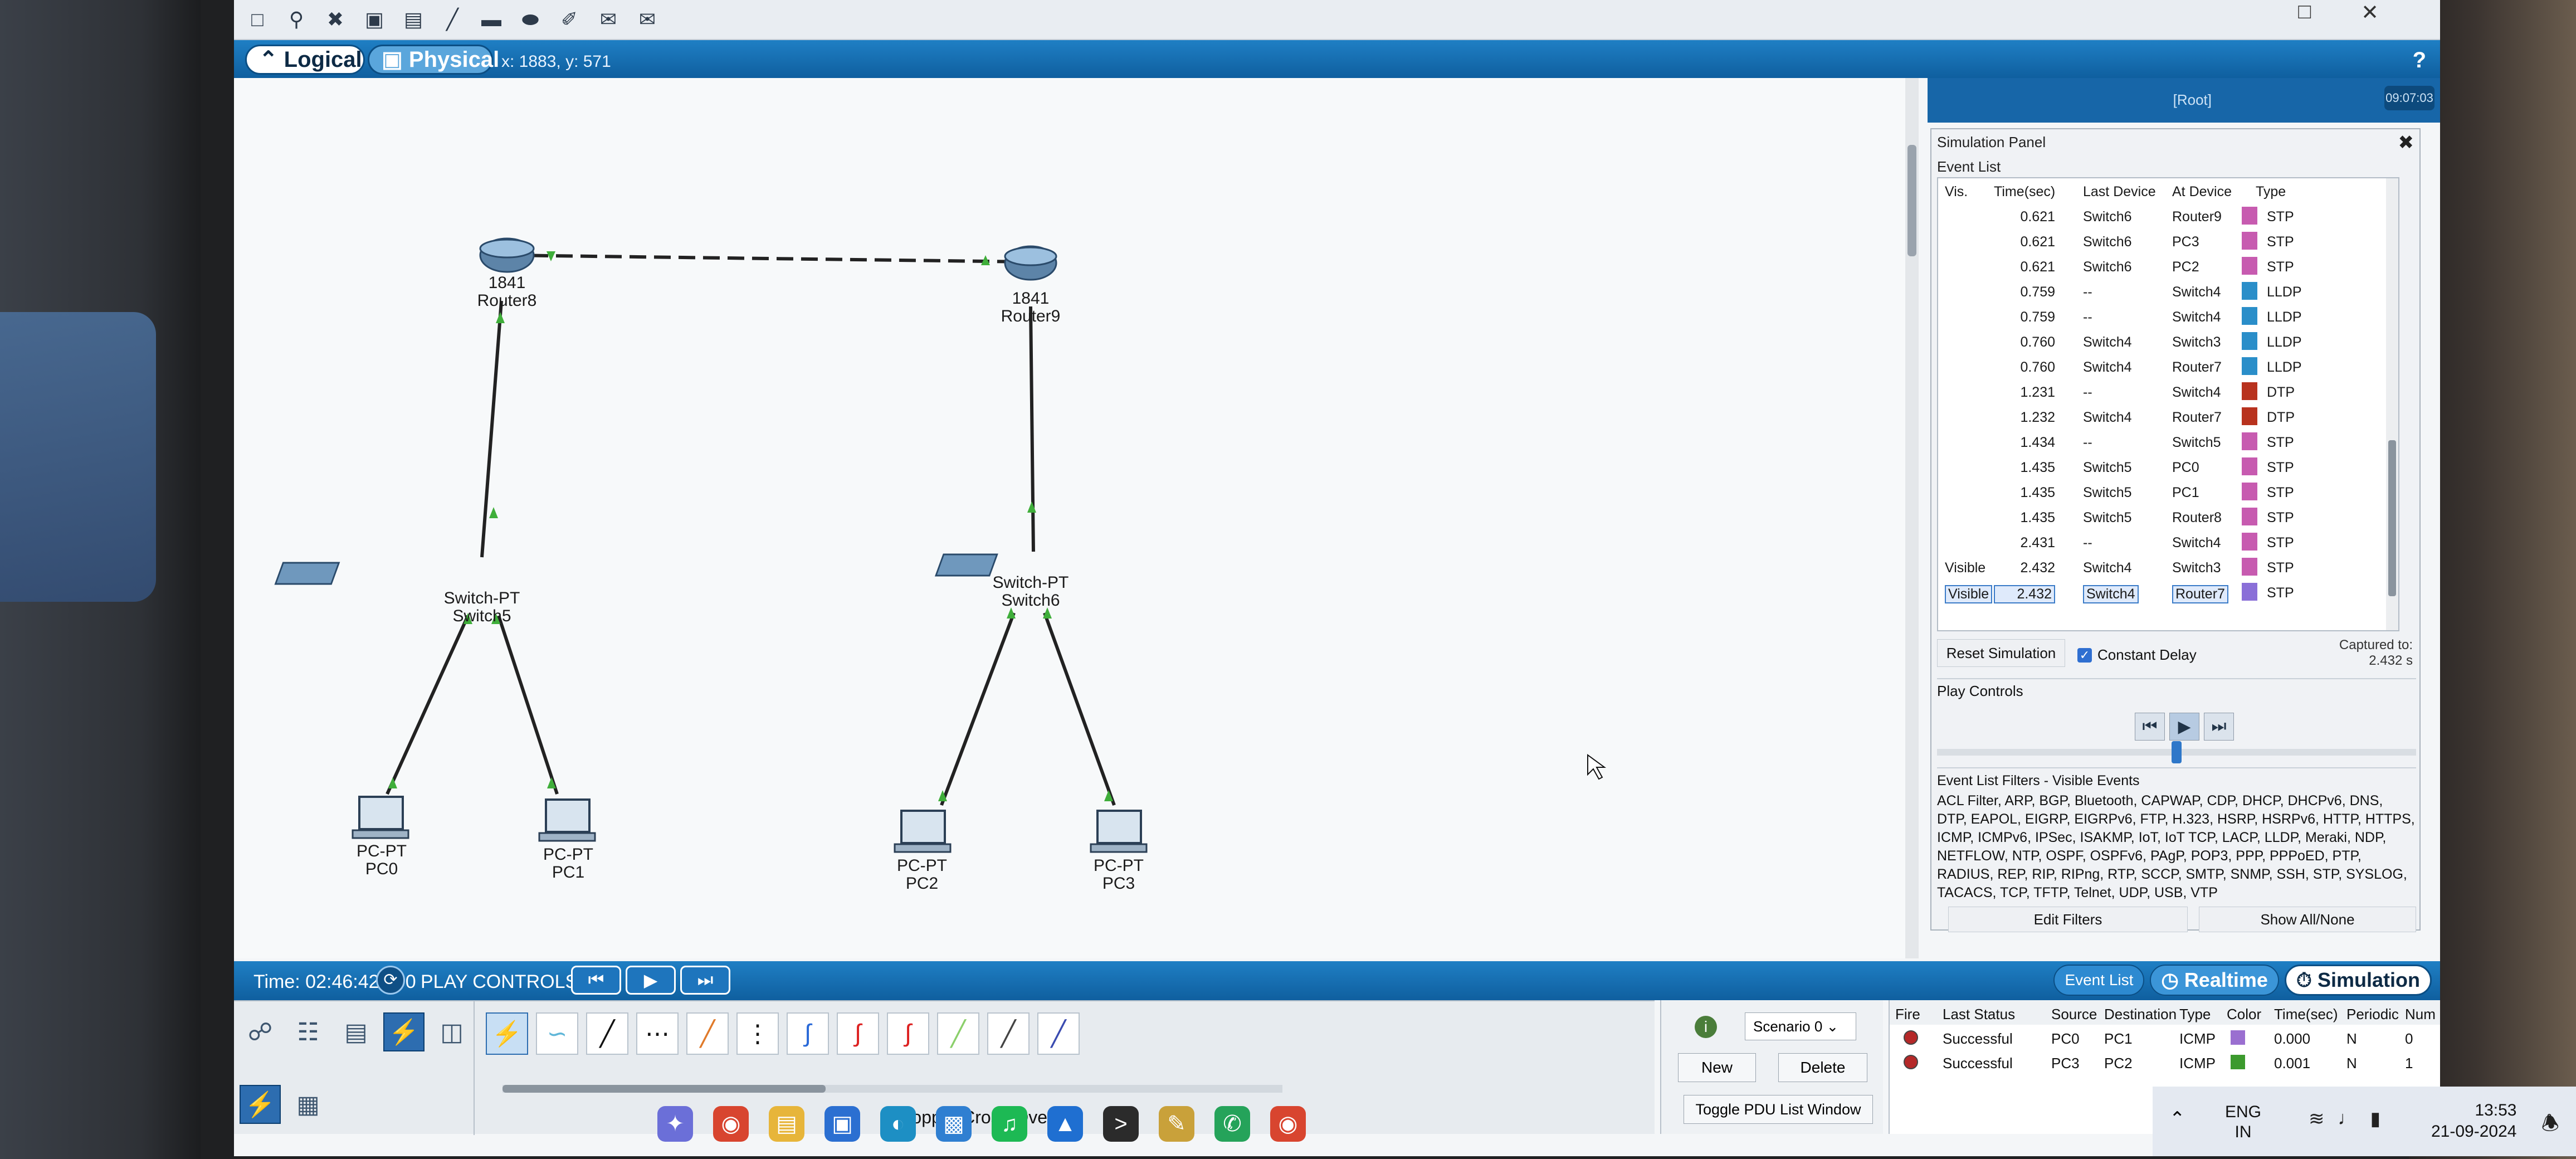 The width and height of the screenshot is (2576, 1159). What do you see at coordinates (528, 705) in the screenshot?
I see `link-switch5-pc1` at bounding box center [528, 705].